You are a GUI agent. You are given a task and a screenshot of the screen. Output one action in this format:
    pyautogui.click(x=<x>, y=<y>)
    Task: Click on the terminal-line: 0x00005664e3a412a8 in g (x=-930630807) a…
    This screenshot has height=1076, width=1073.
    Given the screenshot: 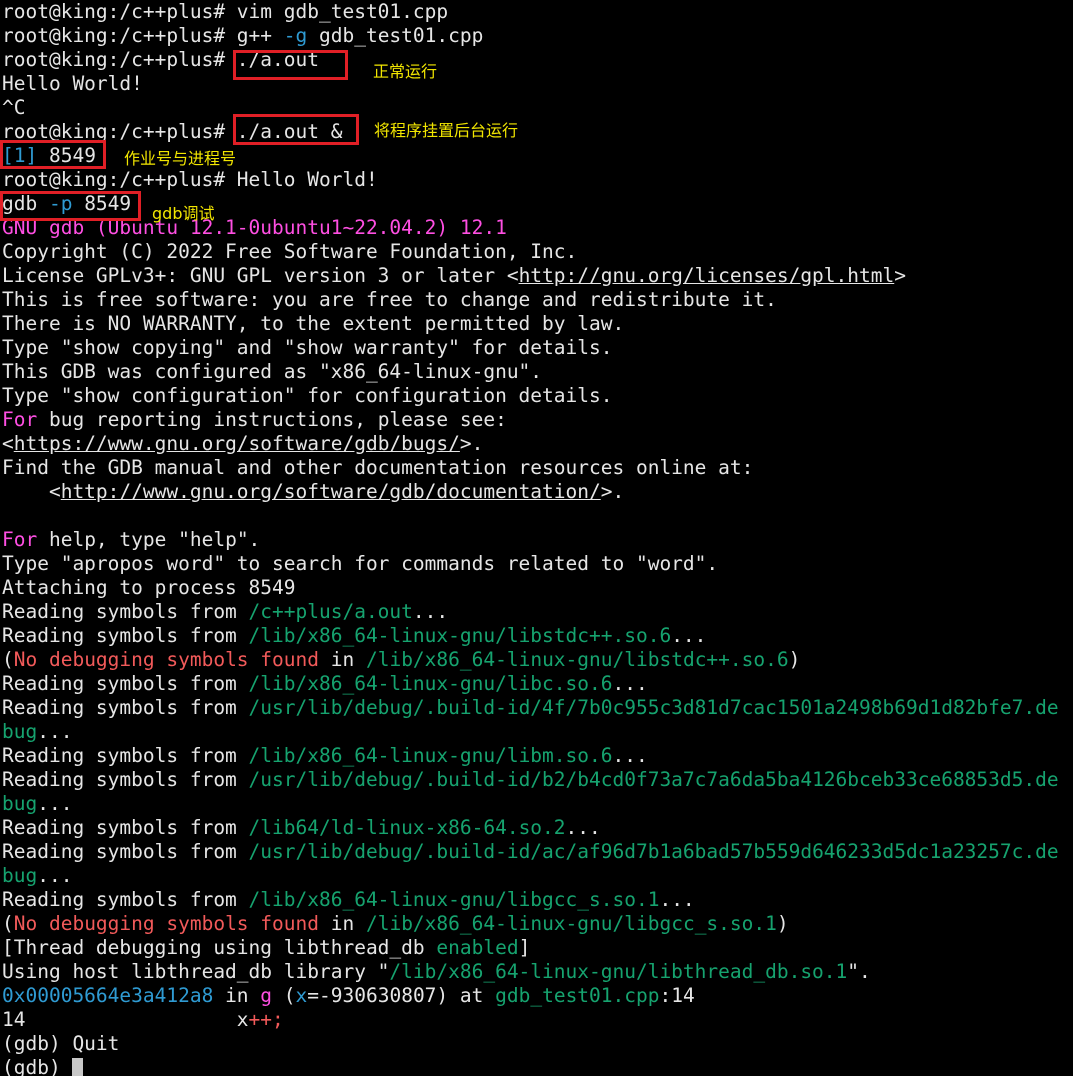 What is the action you would take?
    pyautogui.click(x=348, y=996)
    